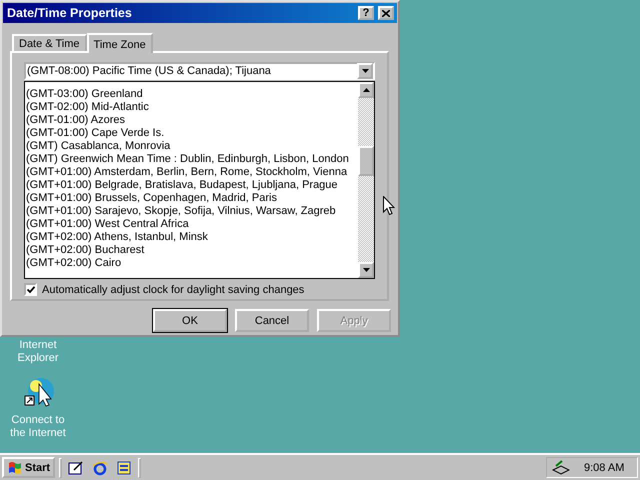  Describe the element at coordinates (30, 289) in the screenshot. I see `checkbox` at that location.